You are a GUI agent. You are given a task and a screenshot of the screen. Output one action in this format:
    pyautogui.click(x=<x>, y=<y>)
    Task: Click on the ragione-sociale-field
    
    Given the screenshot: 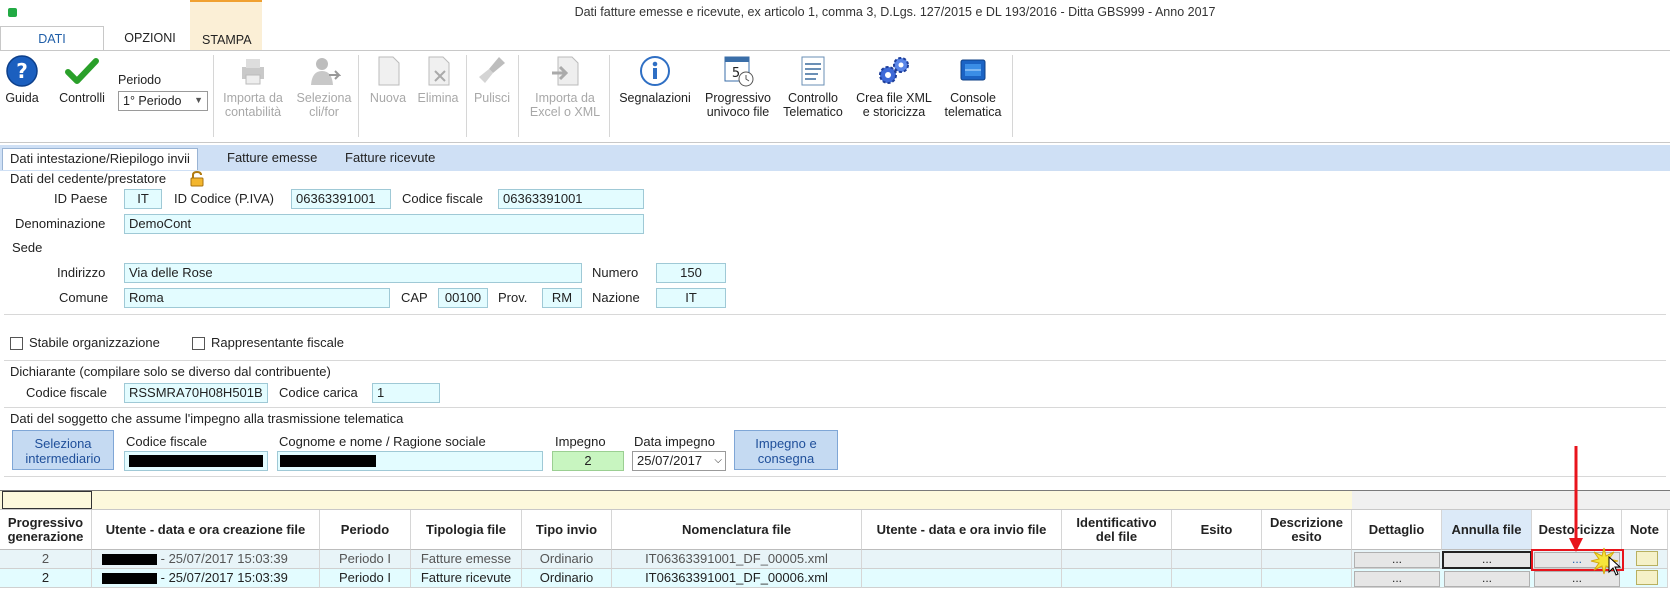 What is the action you would take?
    pyautogui.click(x=410, y=461)
    